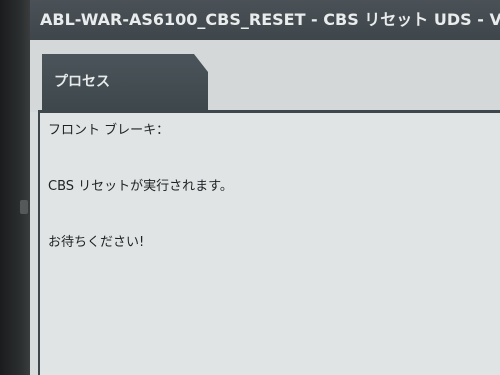 The width and height of the screenshot is (500, 375). I want to click on wait-message: お待ちください!, so click(96, 242).